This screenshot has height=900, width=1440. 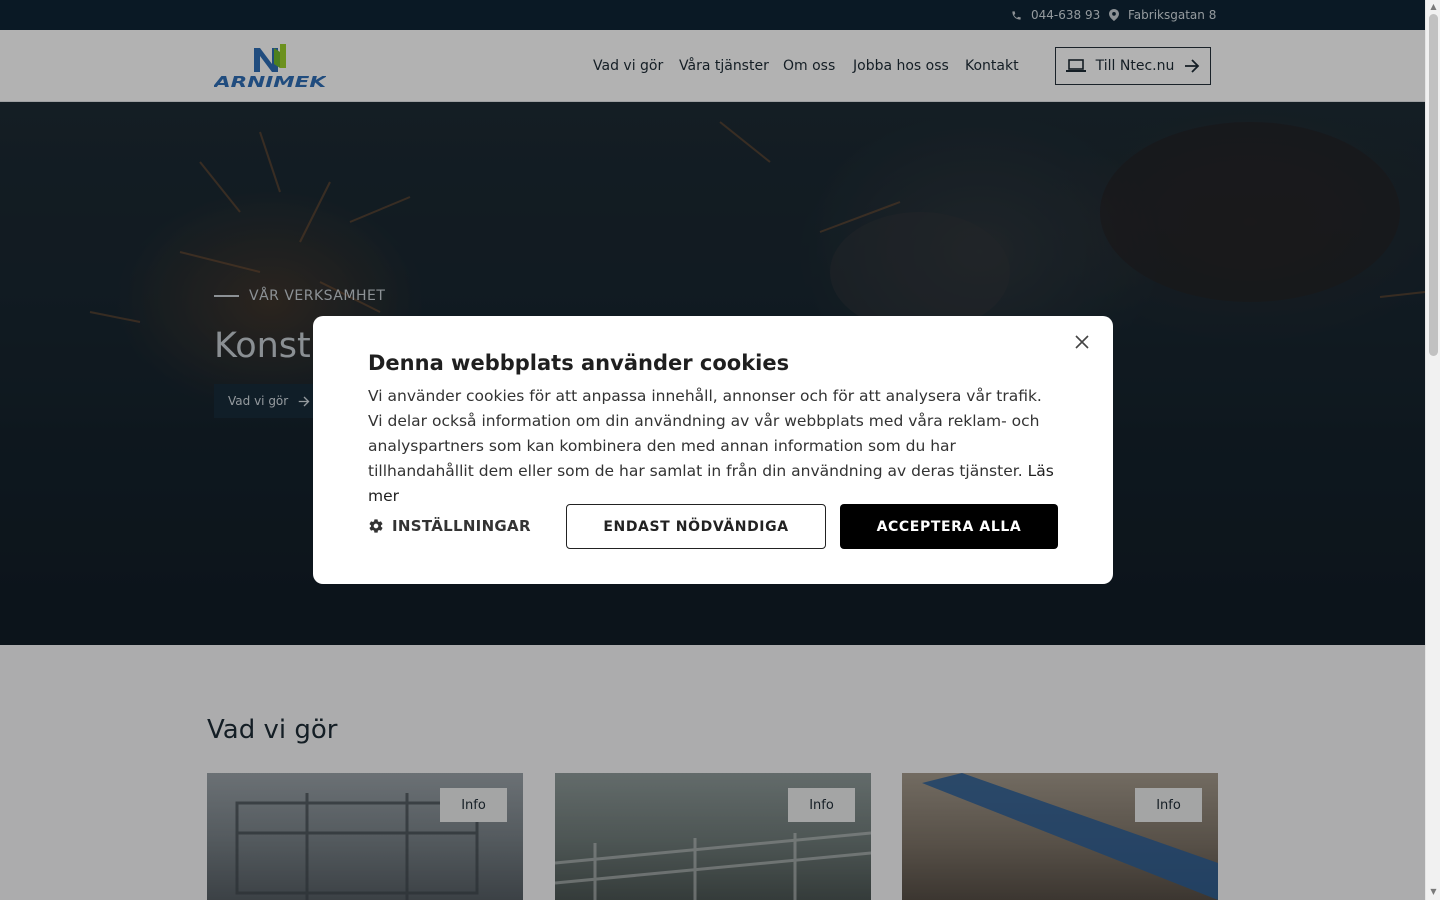 I want to click on necessary-only-button: ENDAST NÖDVÄNDIGA, so click(x=696, y=526).